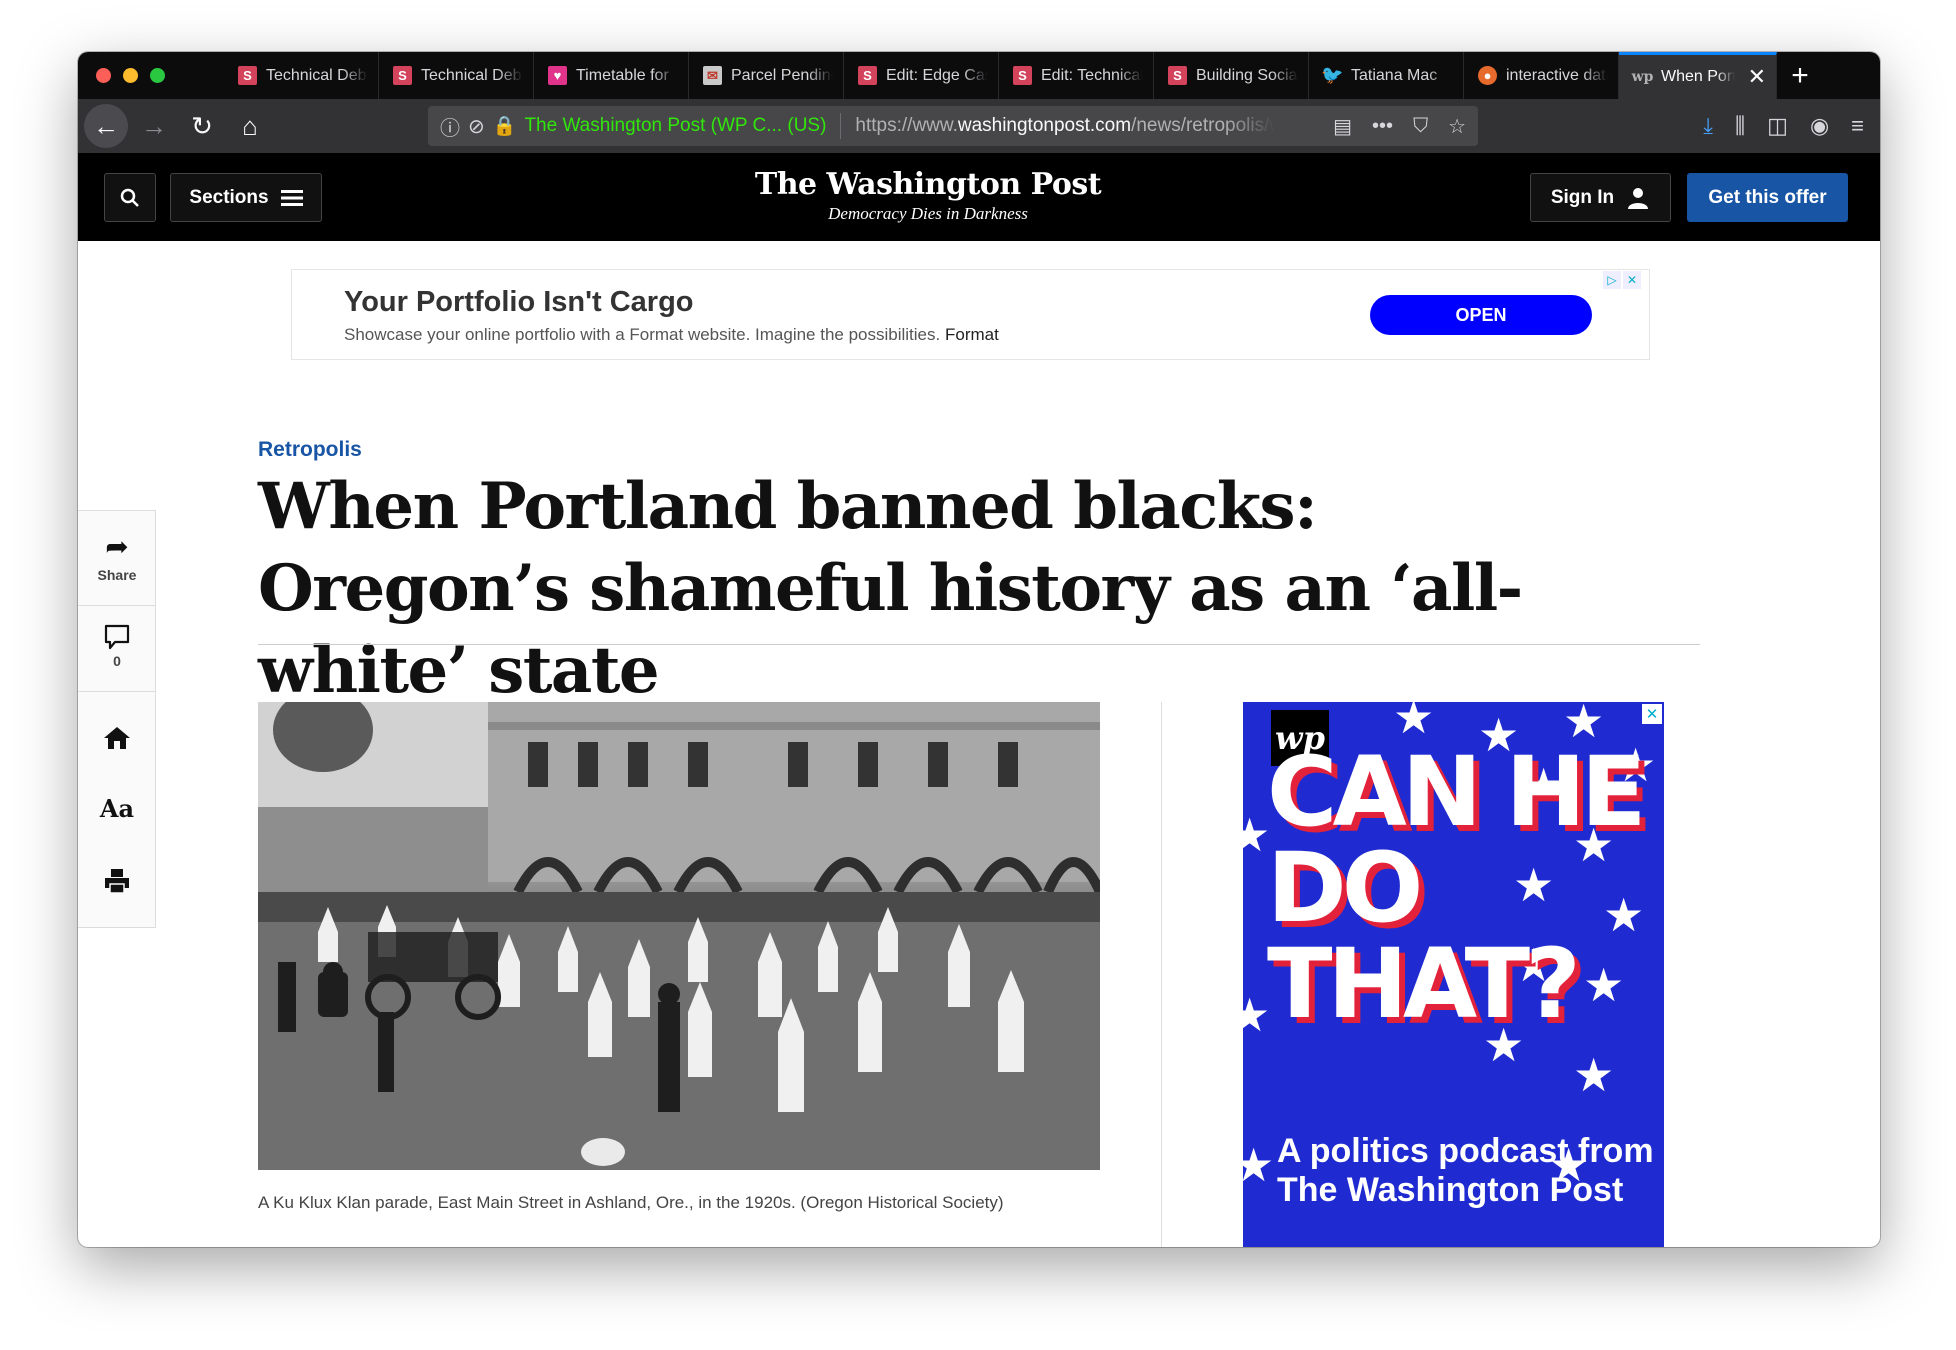 The width and height of the screenshot is (1956, 1350). I want to click on ad-choices: ▷ ✕, so click(1622, 280).